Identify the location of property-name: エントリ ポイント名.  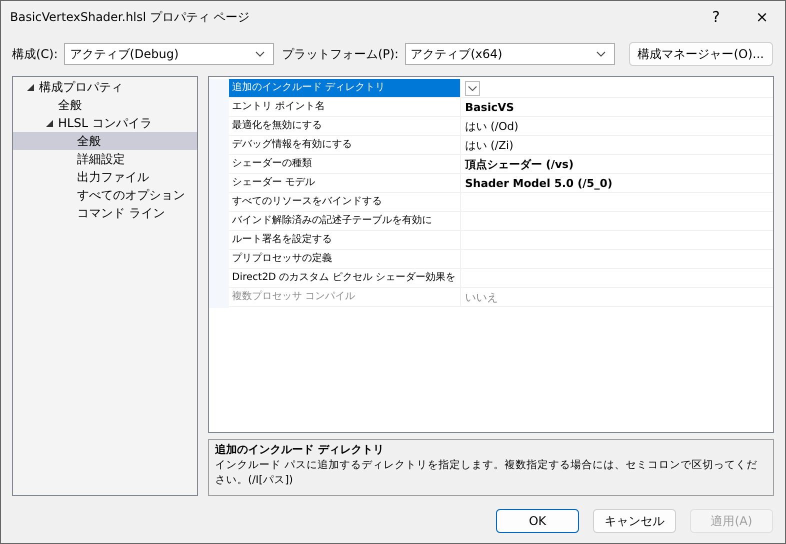
(345, 107).